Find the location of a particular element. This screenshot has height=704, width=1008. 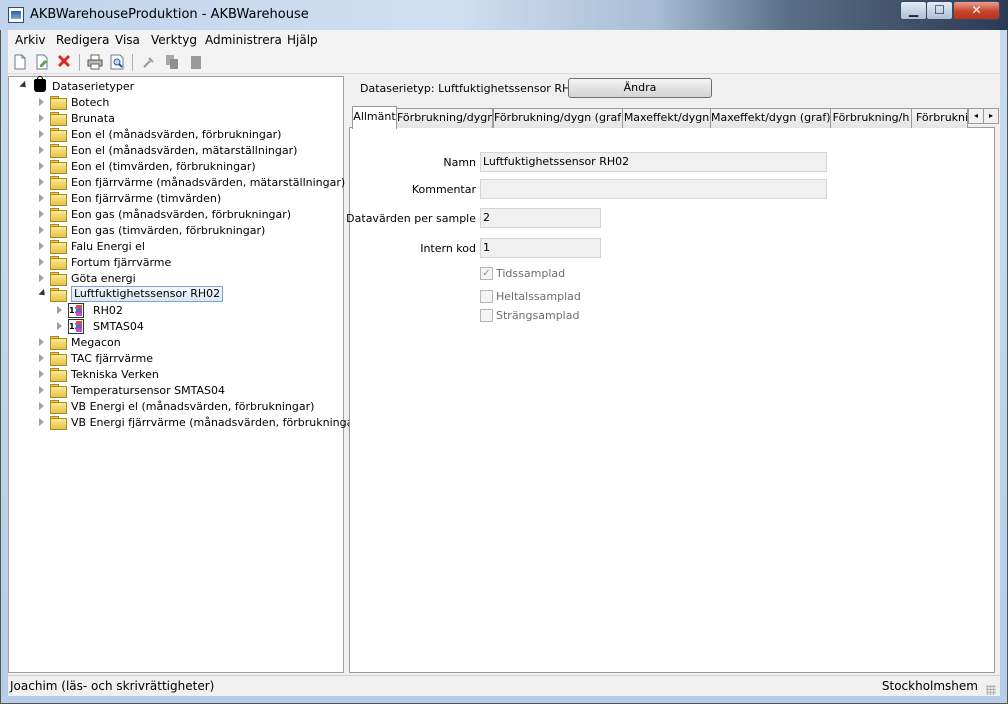

values-per-sample-field: 2 is located at coordinates (540, 218).